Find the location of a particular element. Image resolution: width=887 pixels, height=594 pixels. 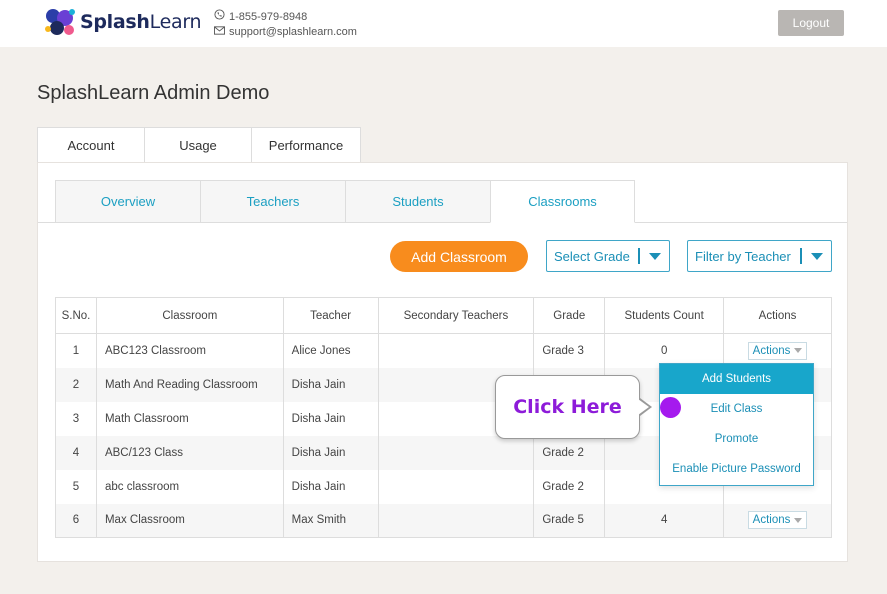

menu-item-enable-picture-password: Enable Picture Password is located at coordinates (736, 469).